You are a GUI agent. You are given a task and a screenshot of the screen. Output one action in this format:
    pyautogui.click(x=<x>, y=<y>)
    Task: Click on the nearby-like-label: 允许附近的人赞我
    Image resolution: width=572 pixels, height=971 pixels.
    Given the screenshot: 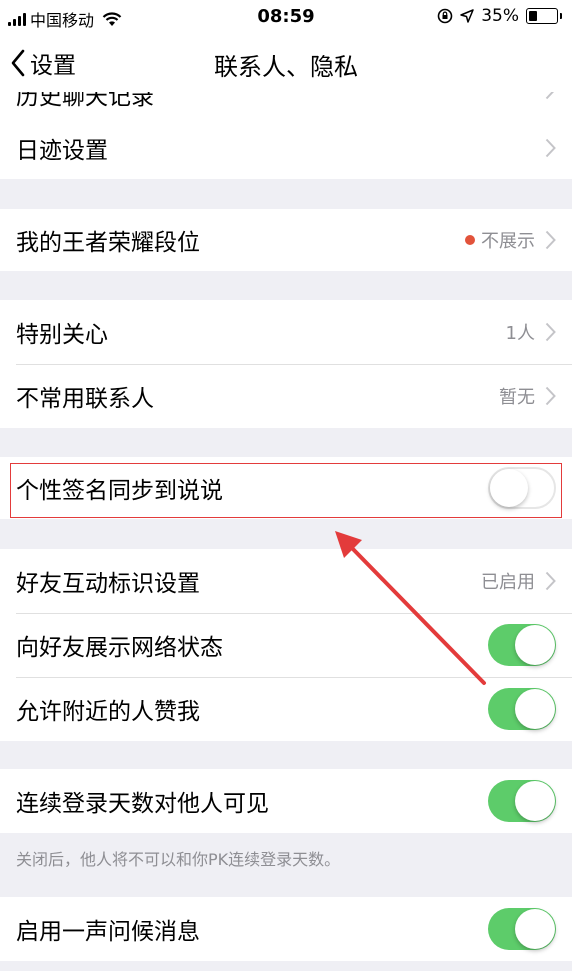 What is the action you would take?
    pyautogui.click(x=108, y=712)
    